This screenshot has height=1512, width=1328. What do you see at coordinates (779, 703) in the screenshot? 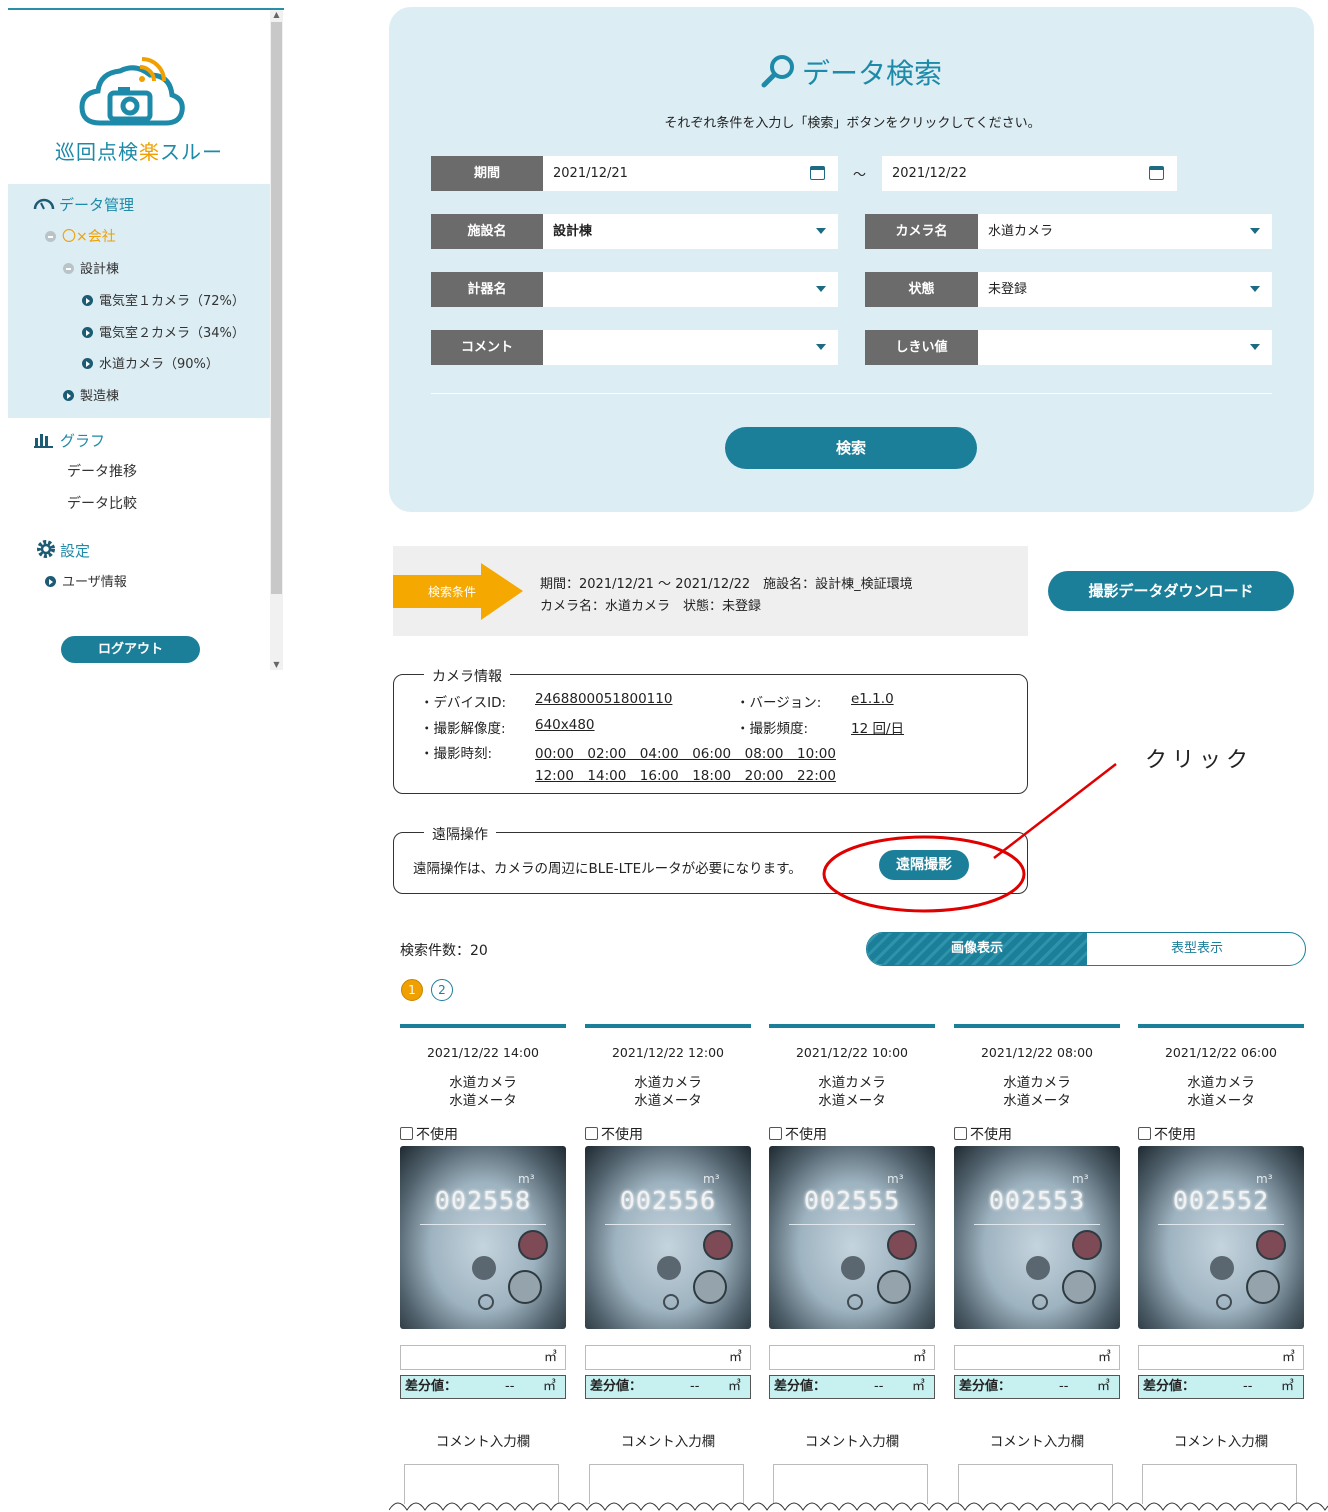
I see `version-label: ・バージョン:` at bounding box center [779, 703].